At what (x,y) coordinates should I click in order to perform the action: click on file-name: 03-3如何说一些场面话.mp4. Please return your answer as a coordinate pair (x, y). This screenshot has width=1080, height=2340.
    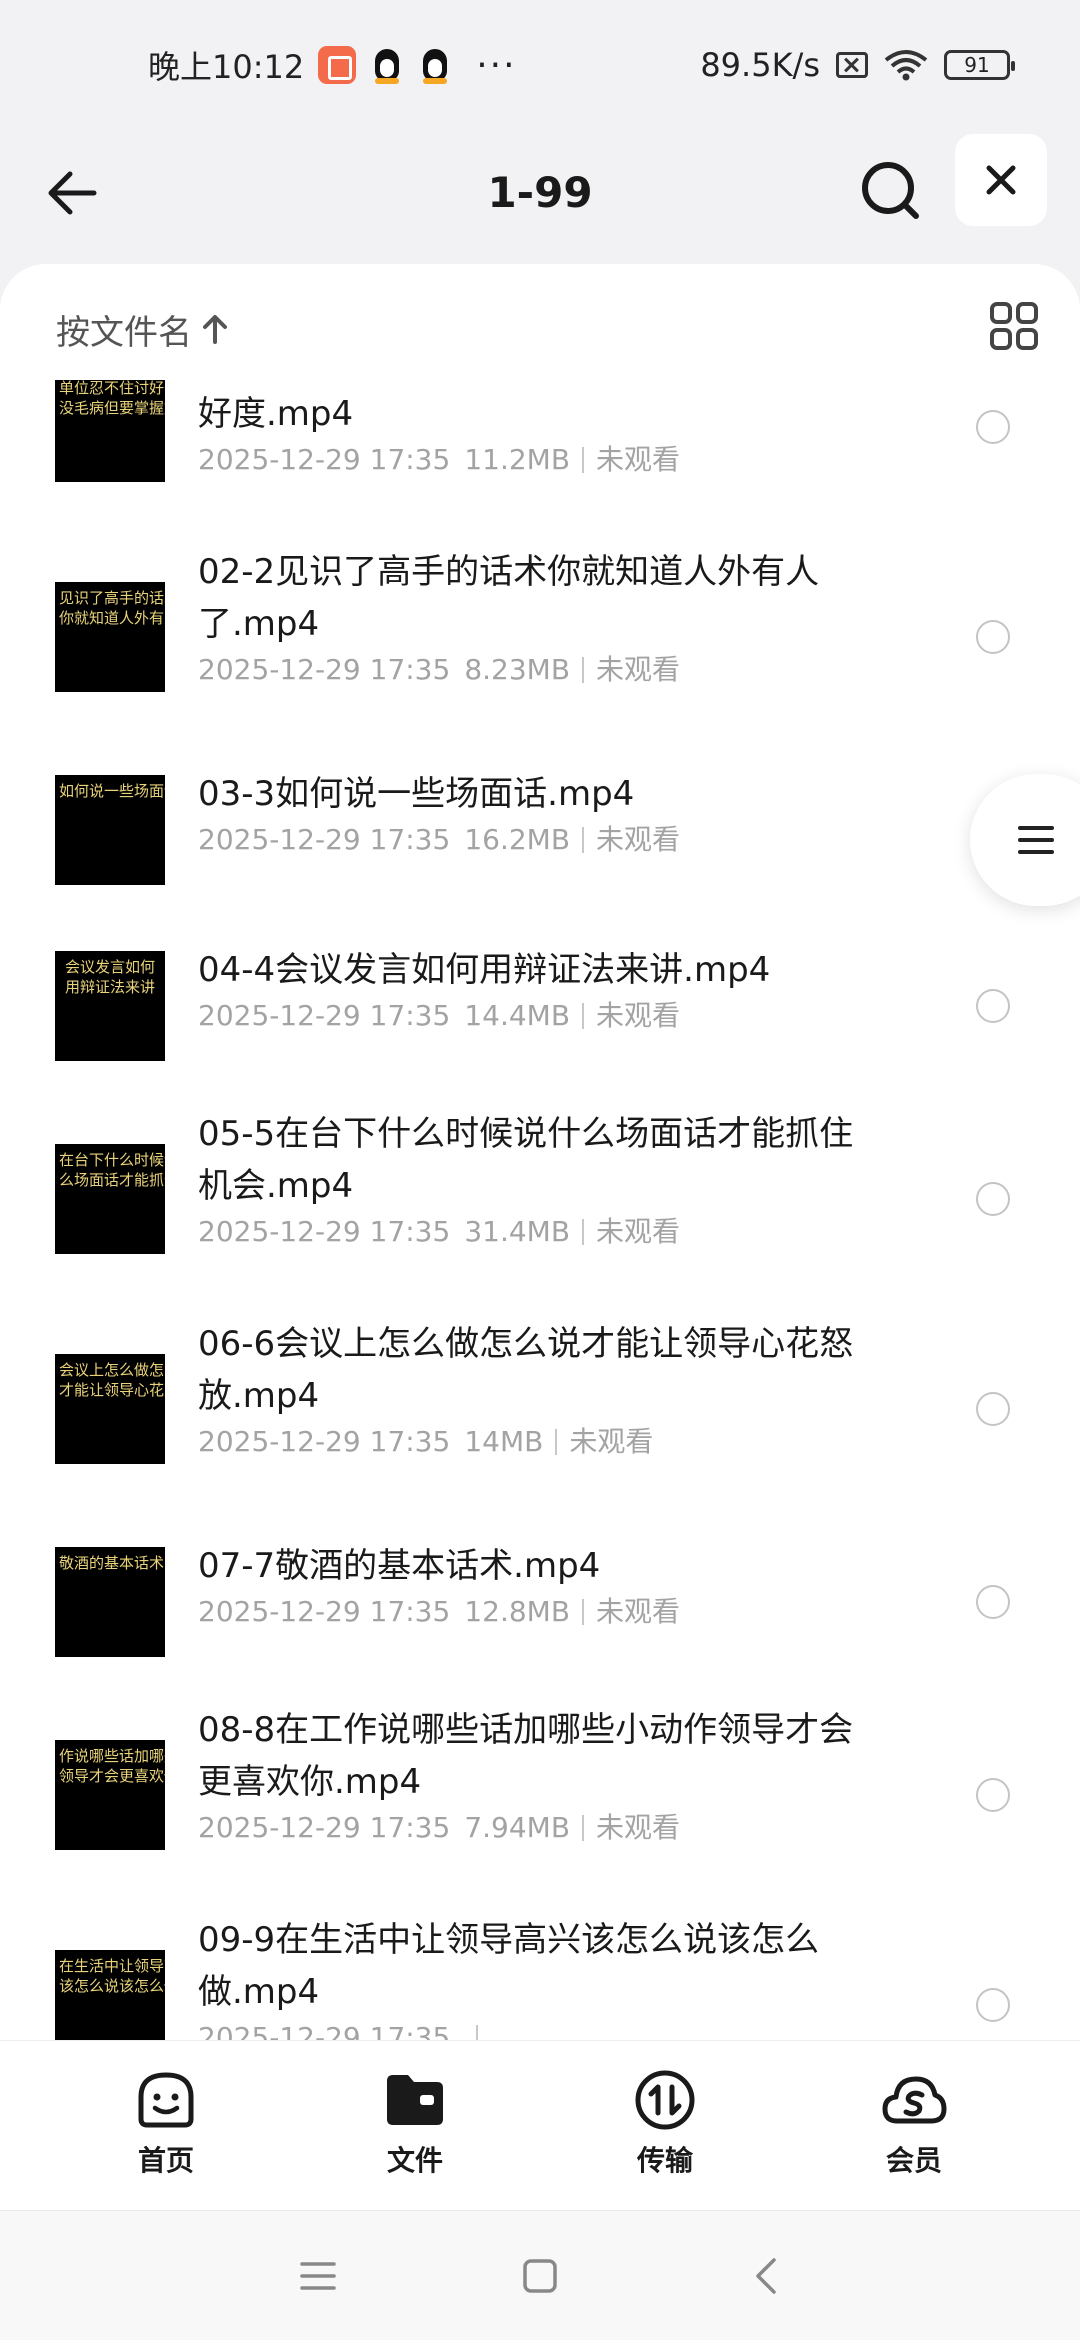
    Looking at the image, I should click on (416, 794).